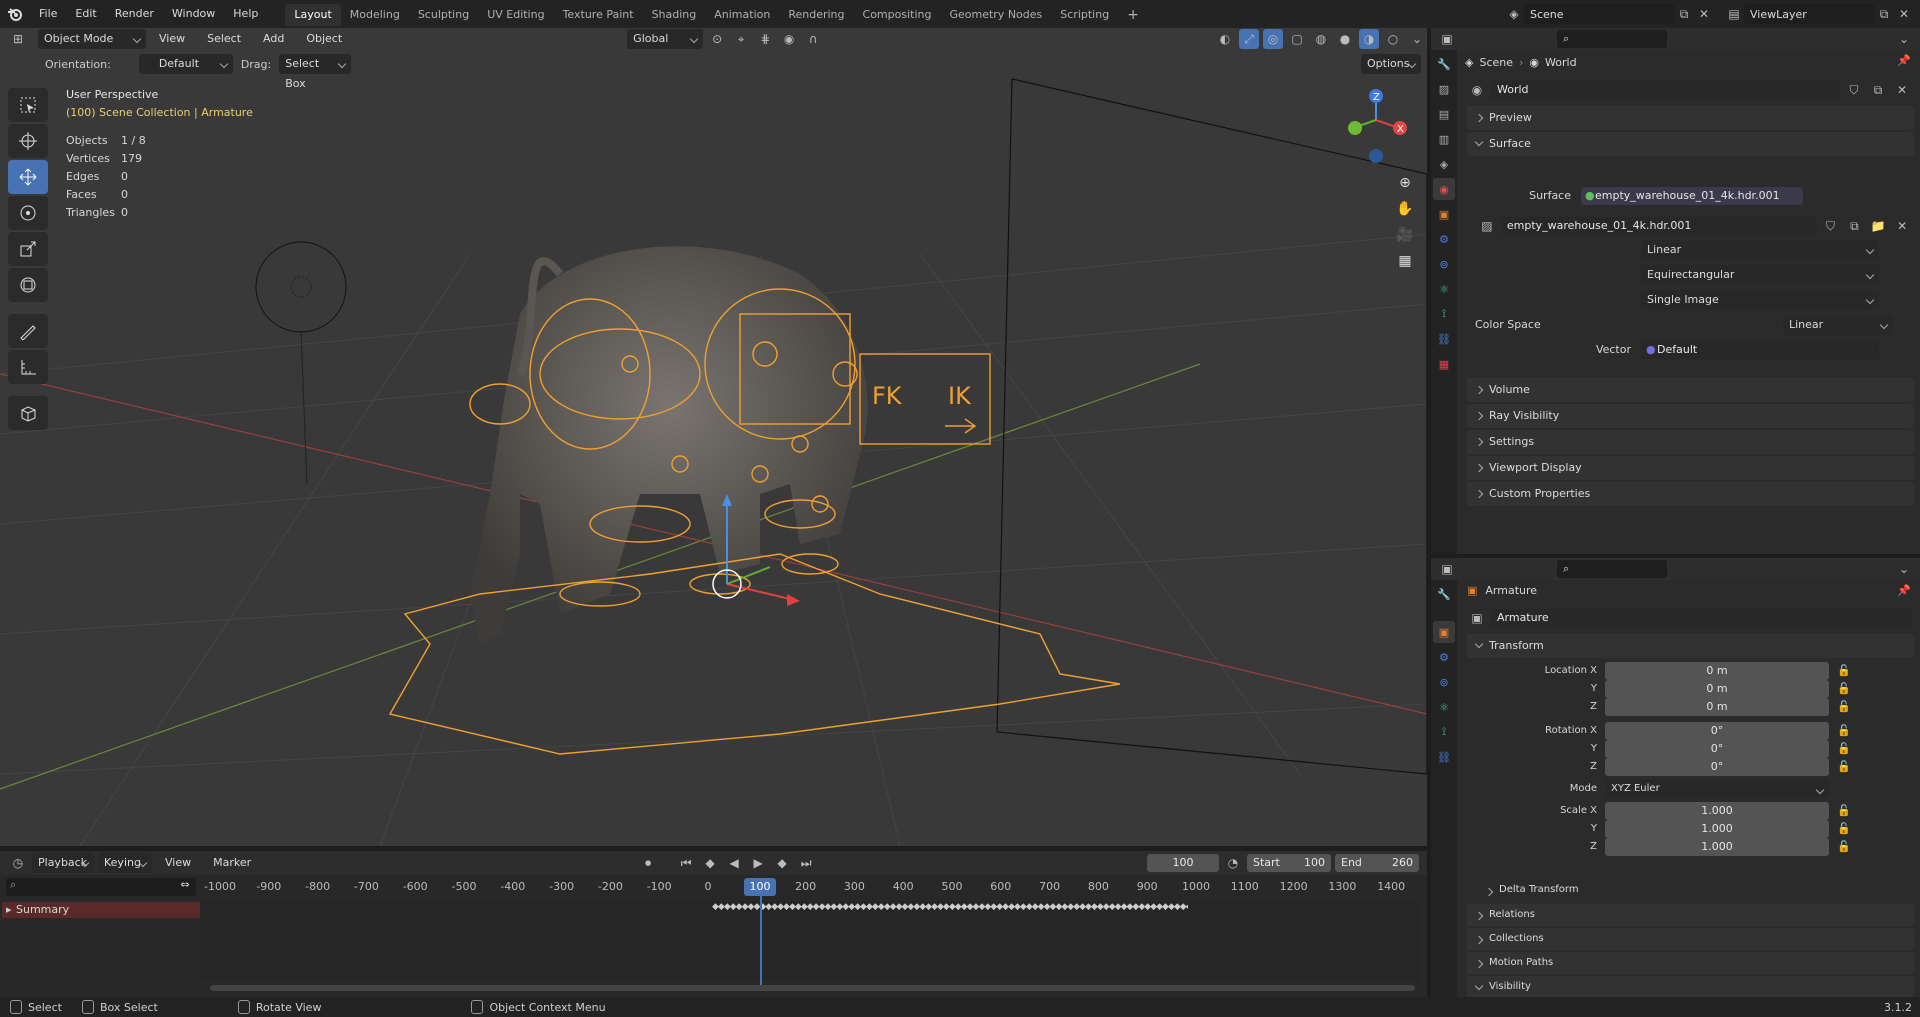 The image size is (1920, 1017). What do you see at coordinates (995, 15) in the screenshot?
I see `tab-geometry-nodes: Geometry Nodes` at bounding box center [995, 15].